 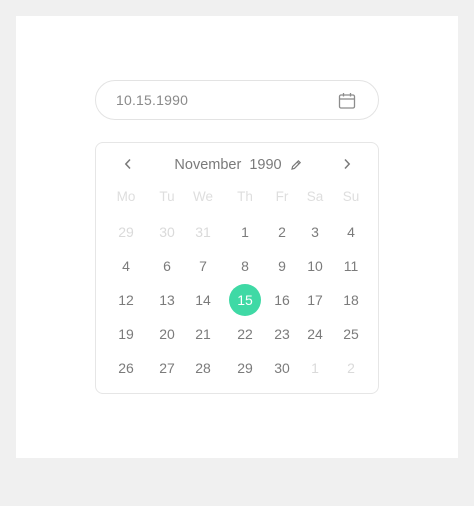 What do you see at coordinates (296, 165) in the screenshot?
I see `pencil-icon` at bounding box center [296, 165].